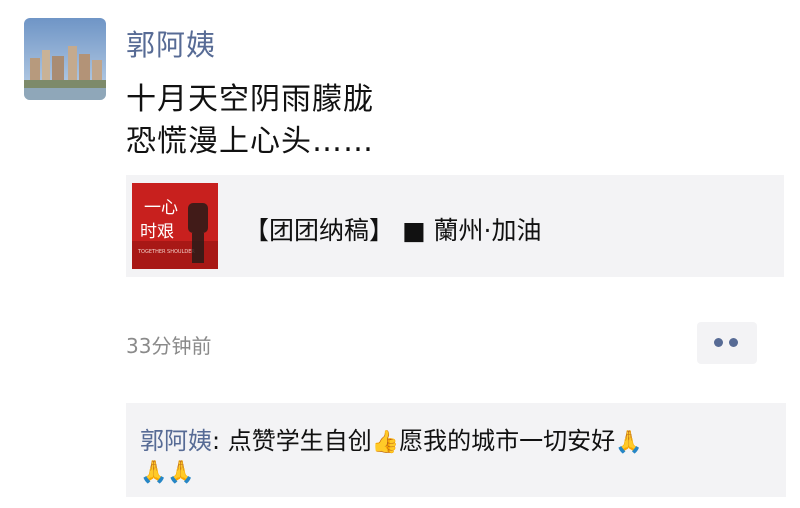  I want to click on post-author-name: 郭阿姨, so click(171, 43).